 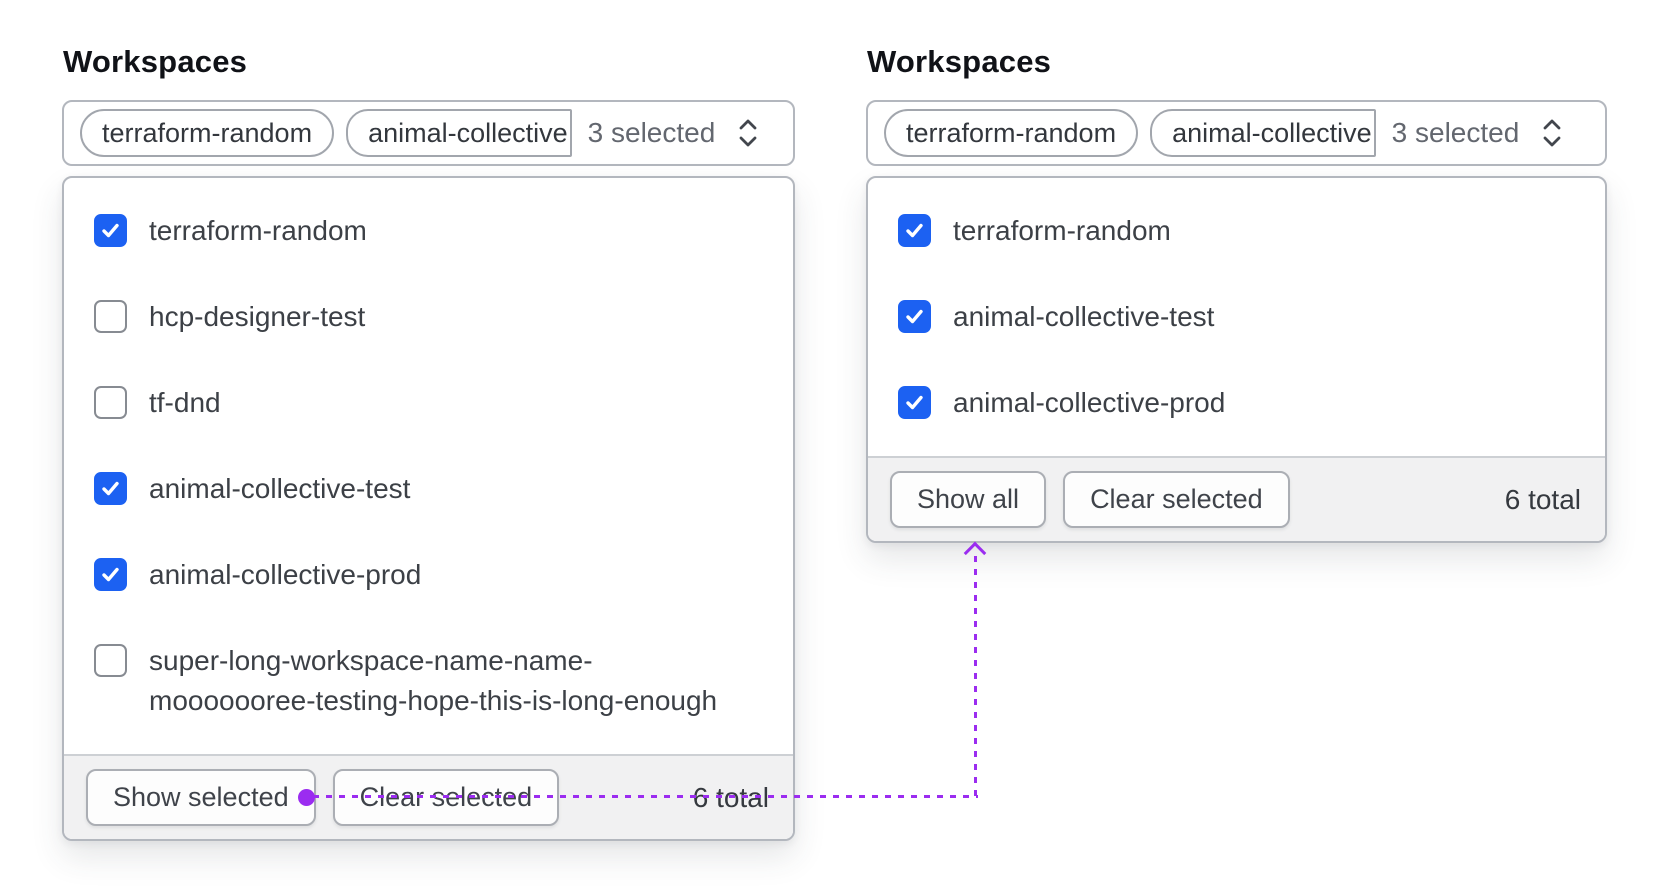 I want to click on workspace-option: tf-dnd, so click(x=428, y=403).